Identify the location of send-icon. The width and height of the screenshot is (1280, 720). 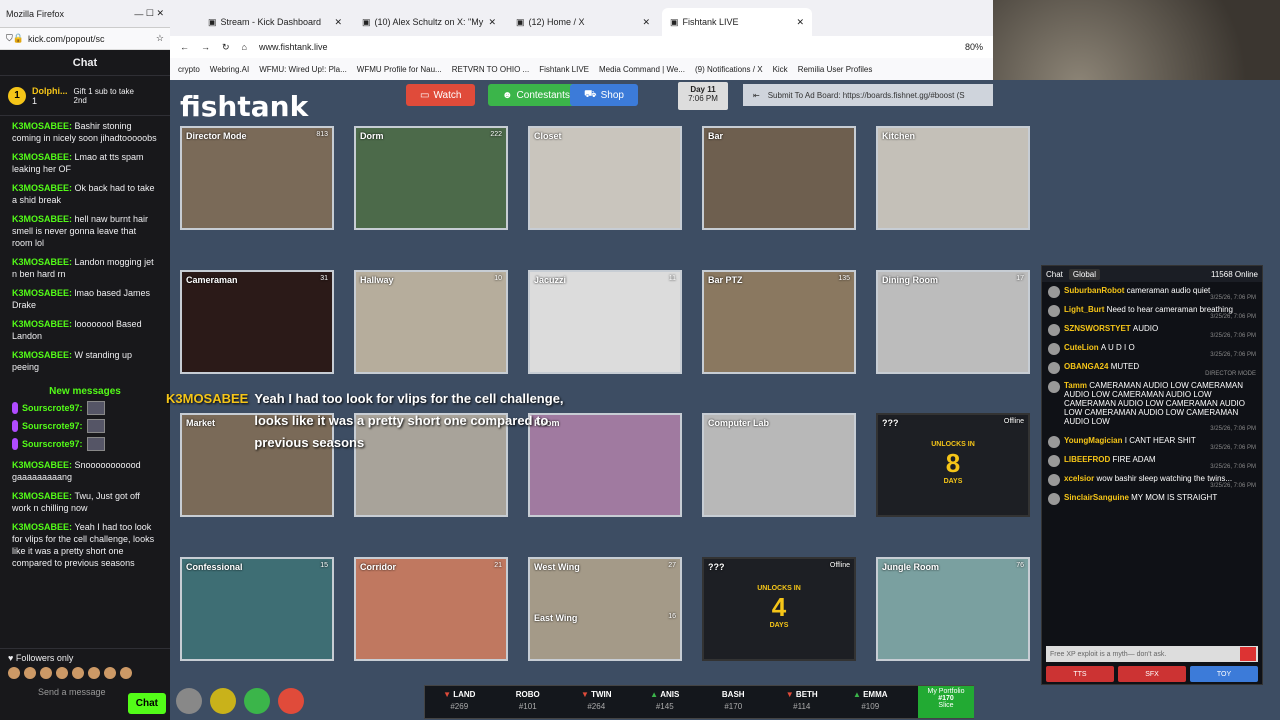
(1248, 654).